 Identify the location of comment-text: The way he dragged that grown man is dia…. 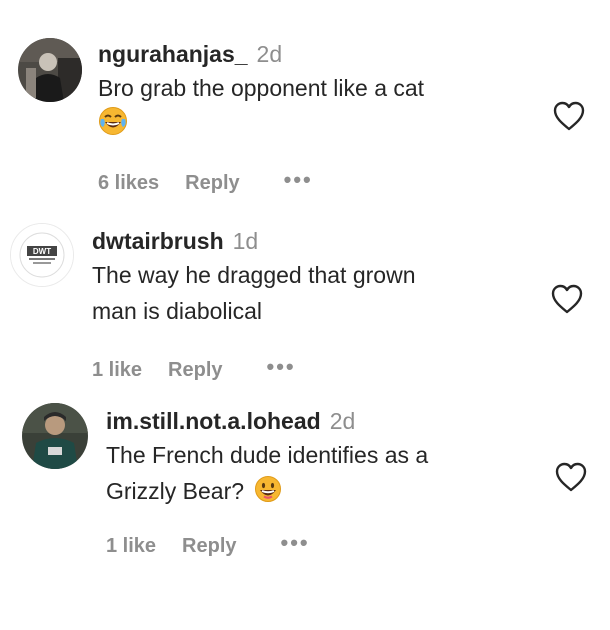
(253, 293).